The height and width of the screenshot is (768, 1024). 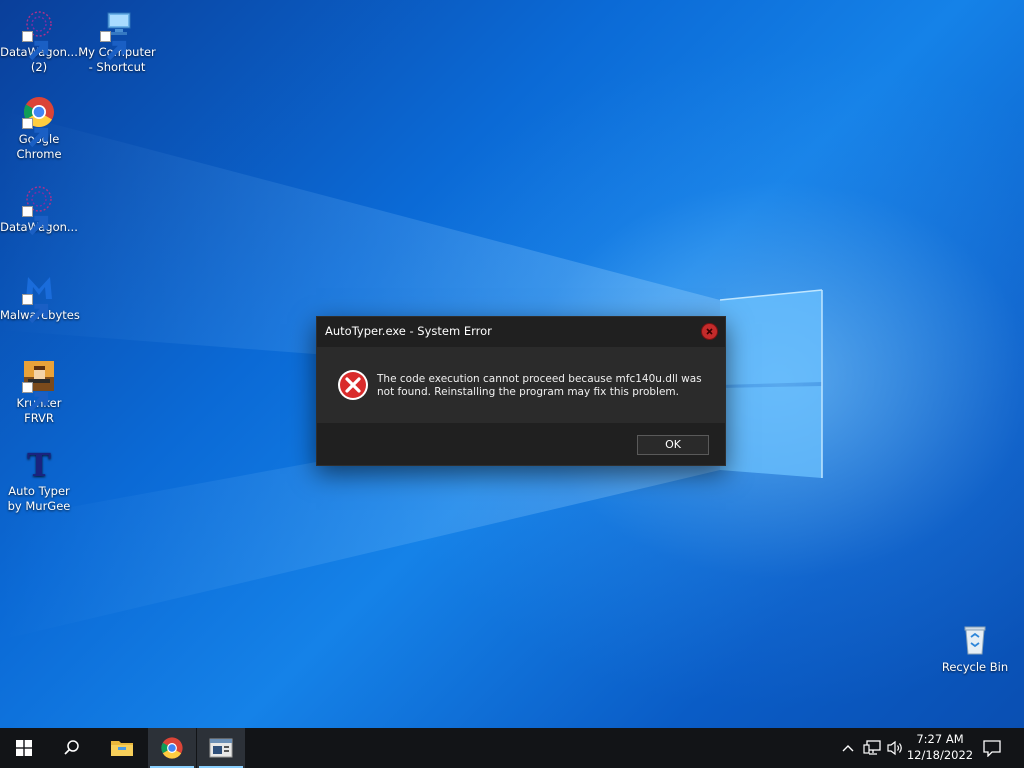 I want to click on close-icon, so click(x=709, y=331).